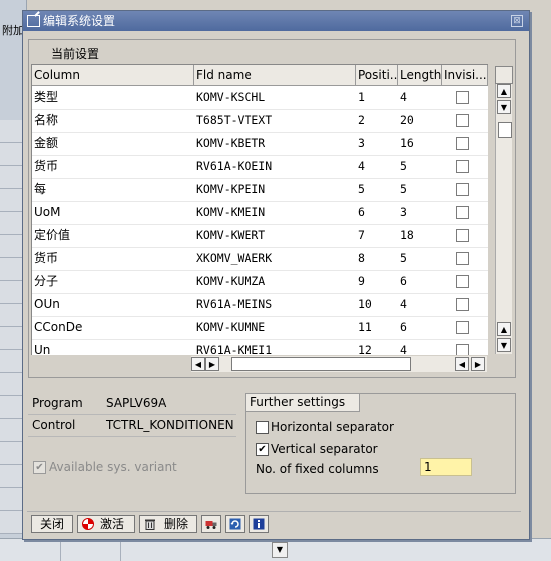 The width and height of the screenshot is (551, 561). Describe the element at coordinates (211, 524) in the screenshot. I see `transport-button` at that location.